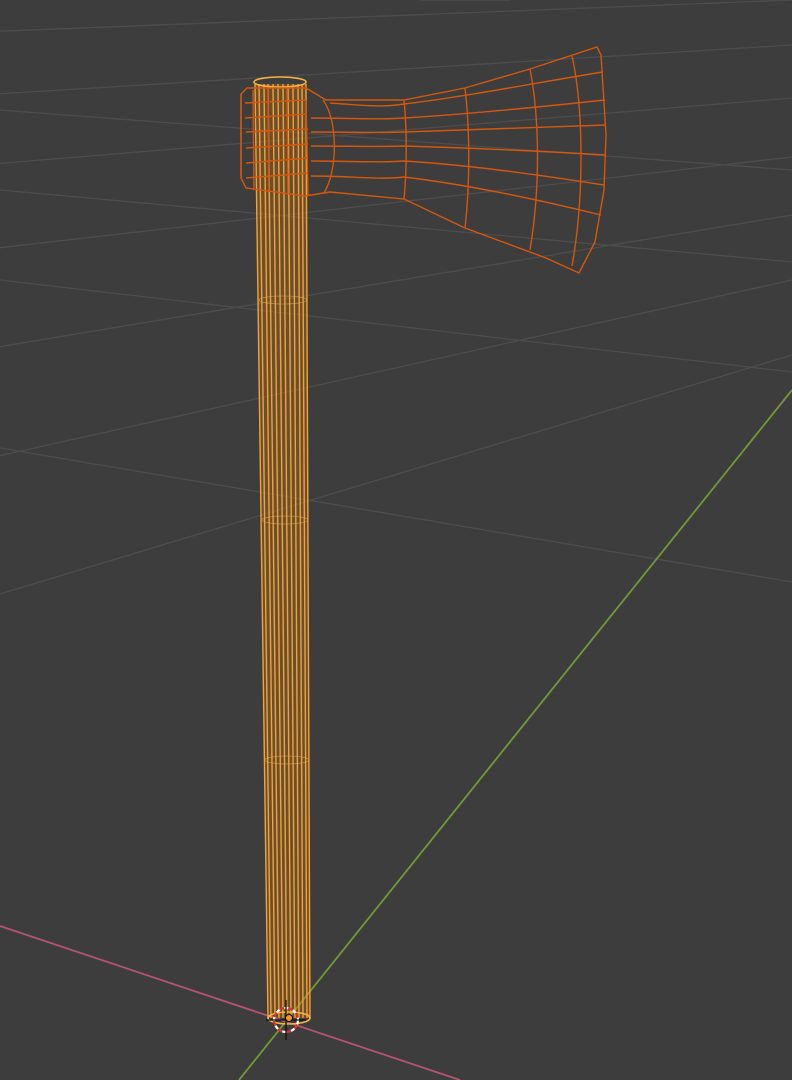 This screenshot has width=792, height=1080. I want to click on object-origin, so click(289, 1018).